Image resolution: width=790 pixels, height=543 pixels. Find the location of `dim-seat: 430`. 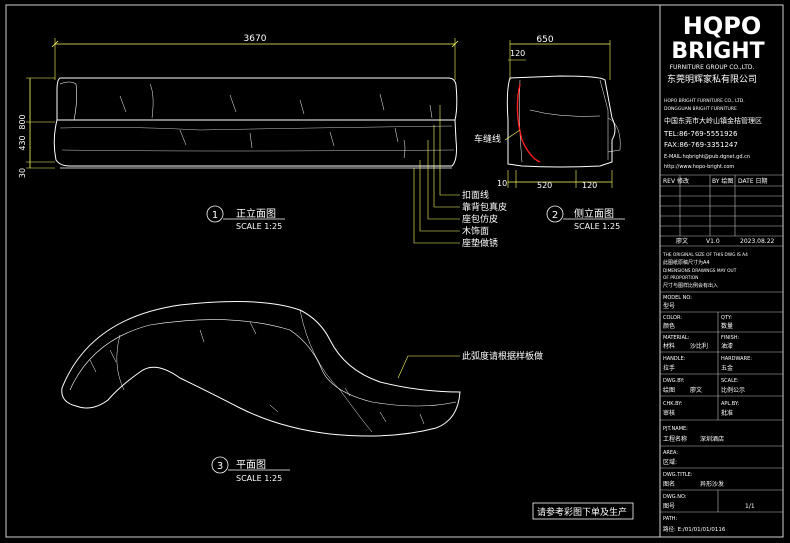

dim-seat: 430 is located at coordinates (22, 142).